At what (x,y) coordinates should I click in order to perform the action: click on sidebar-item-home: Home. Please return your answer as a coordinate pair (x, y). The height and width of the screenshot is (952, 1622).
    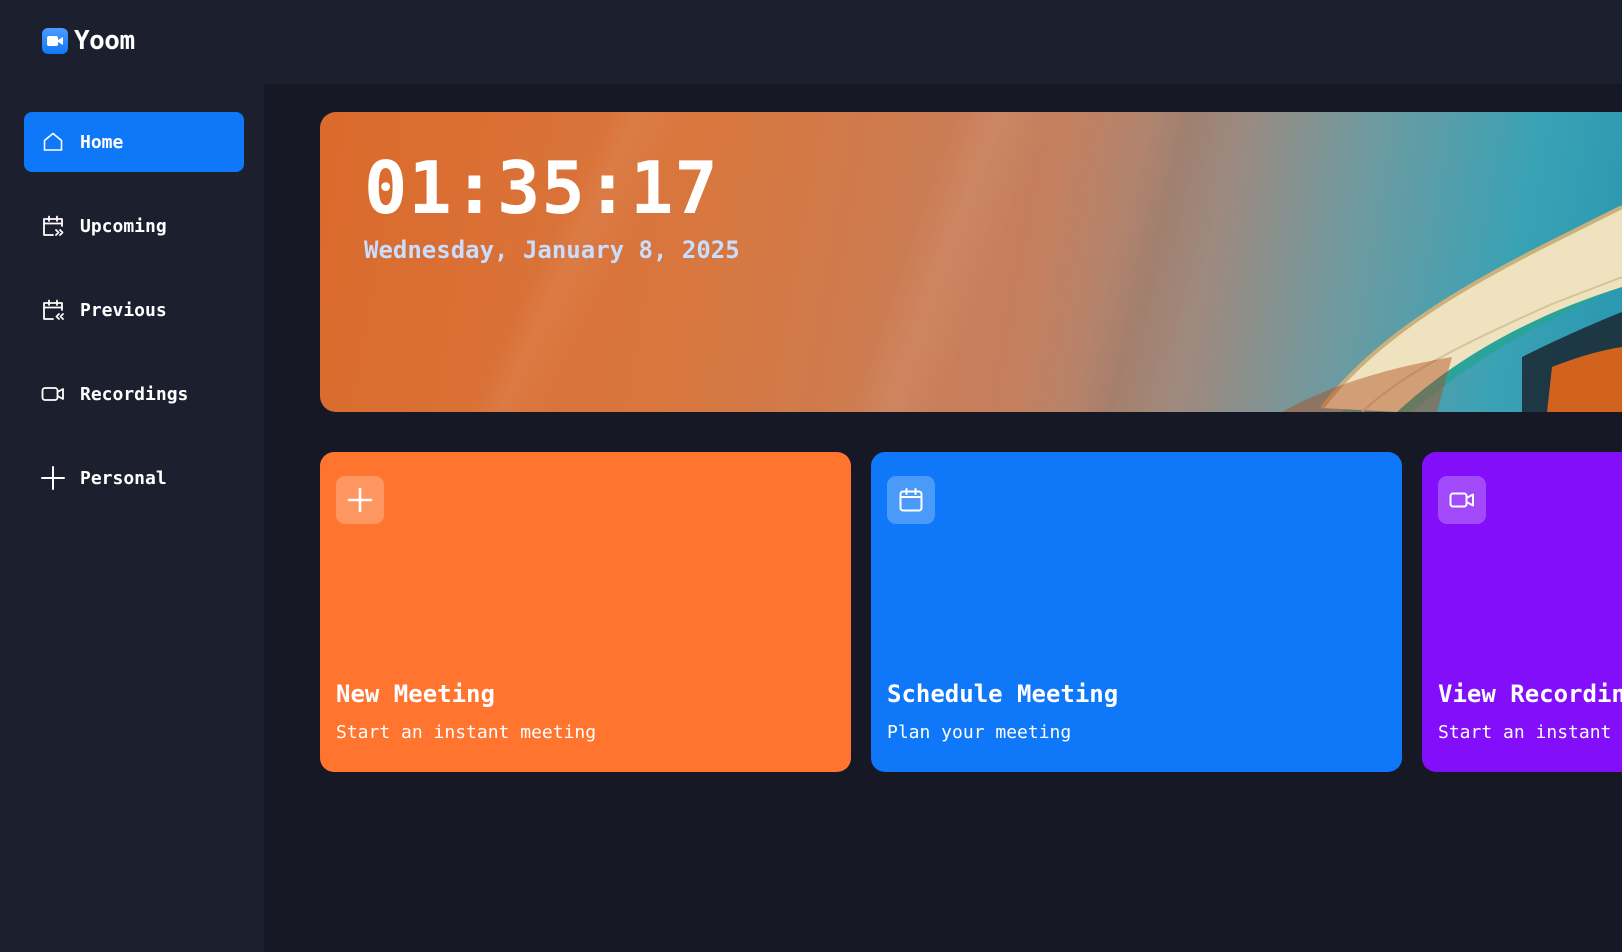
    Looking at the image, I should click on (134, 142).